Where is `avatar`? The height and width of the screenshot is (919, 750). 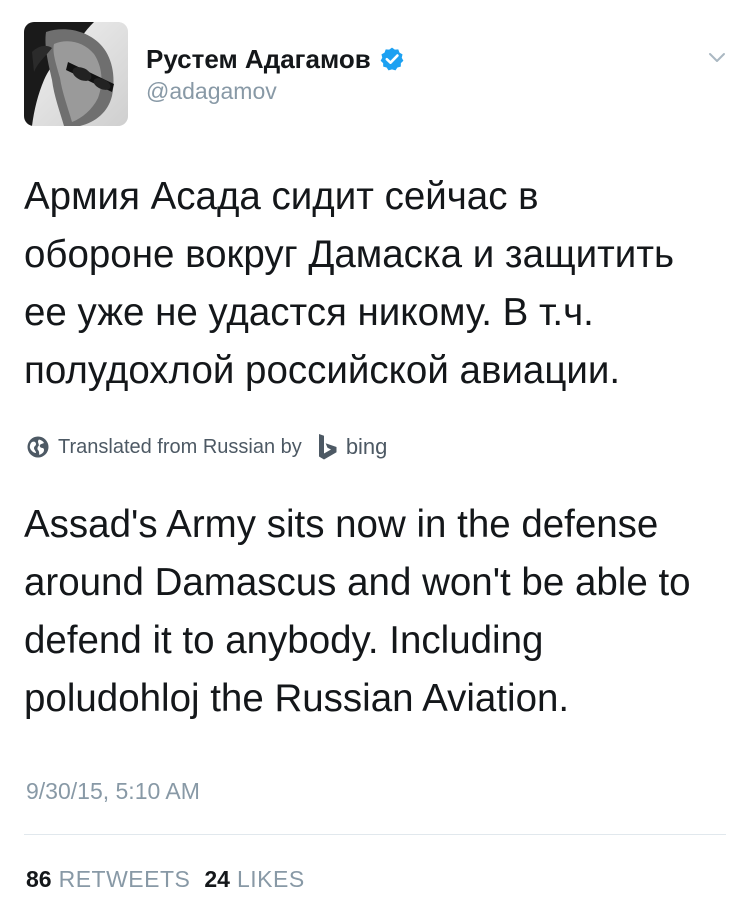
avatar is located at coordinates (76, 74).